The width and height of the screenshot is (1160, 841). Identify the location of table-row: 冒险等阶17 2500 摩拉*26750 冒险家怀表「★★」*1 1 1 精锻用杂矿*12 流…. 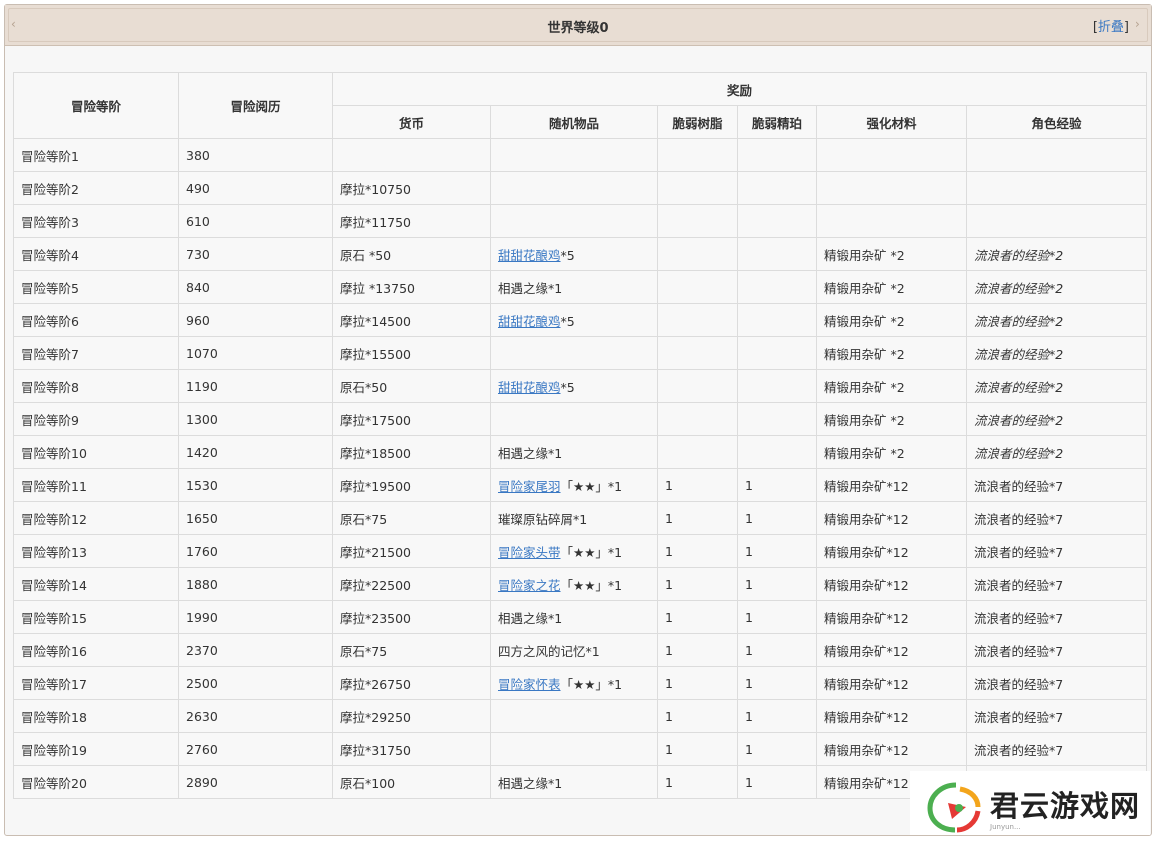
(580, 683).